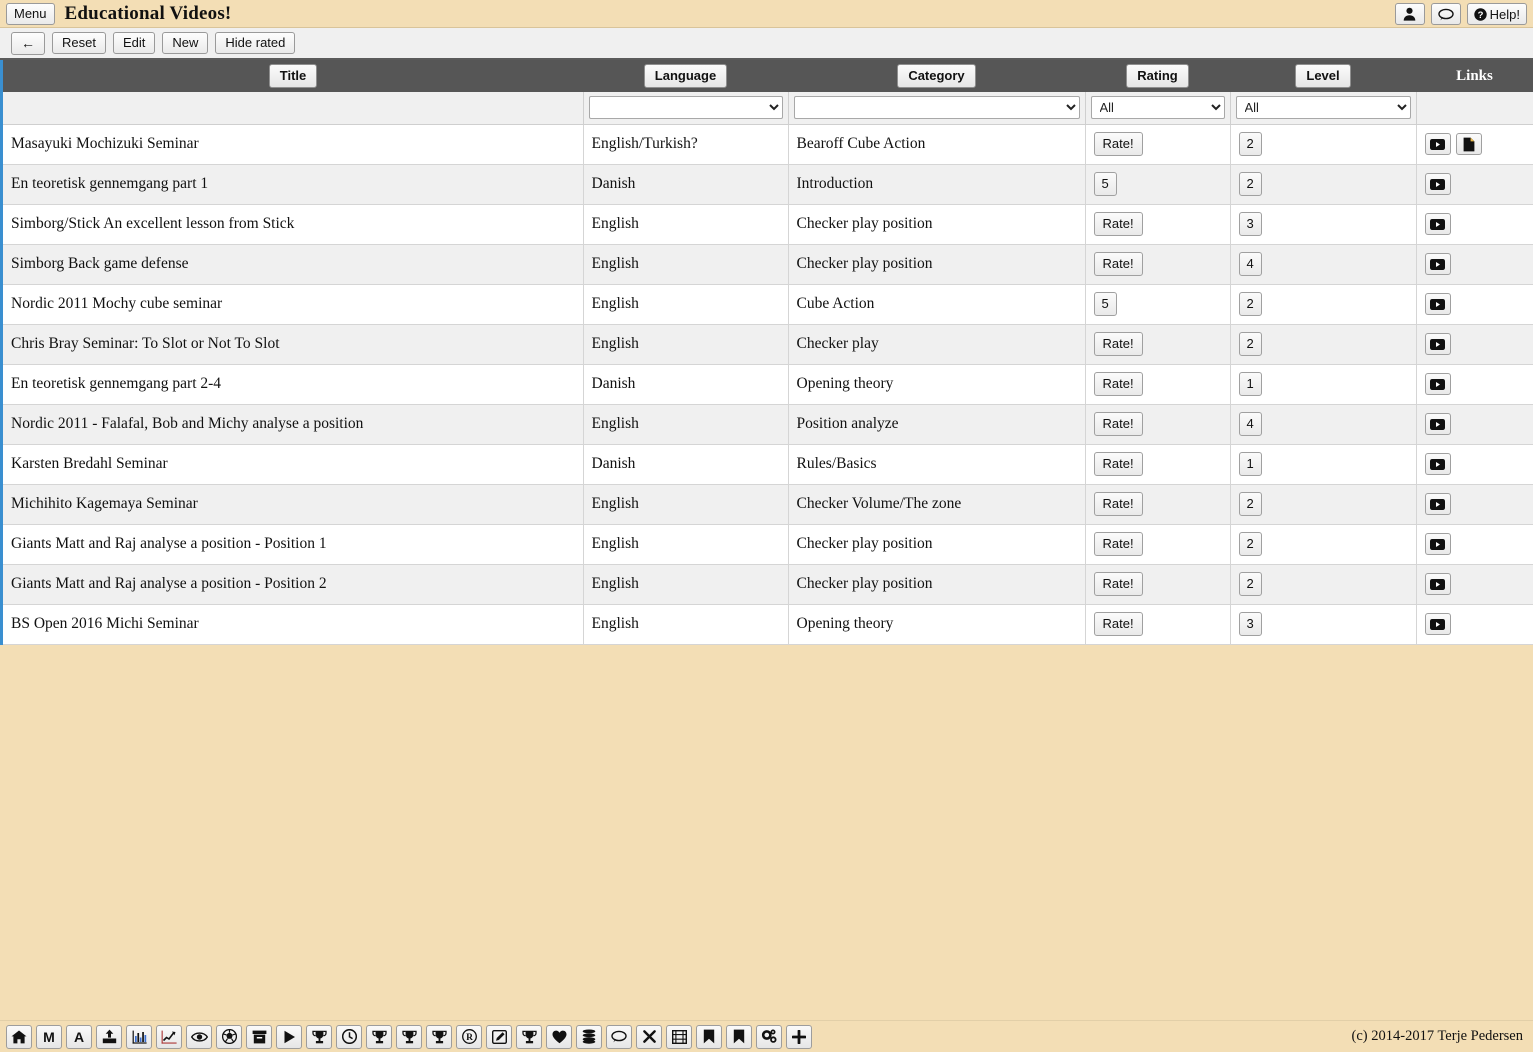  I want to click on sort-rating-button: Rating, so click(1157, 76).